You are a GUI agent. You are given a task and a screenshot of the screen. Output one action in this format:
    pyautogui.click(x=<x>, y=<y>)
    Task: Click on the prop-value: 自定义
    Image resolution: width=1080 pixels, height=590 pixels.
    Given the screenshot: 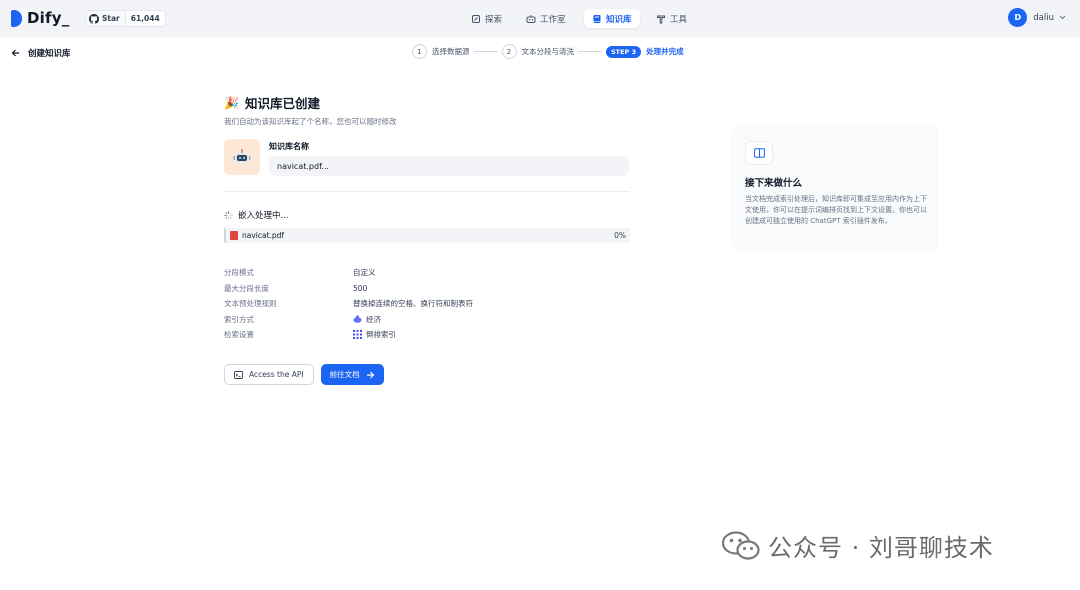 What is the action you would take?
    pyautogui.click(x=364, y=273)
    